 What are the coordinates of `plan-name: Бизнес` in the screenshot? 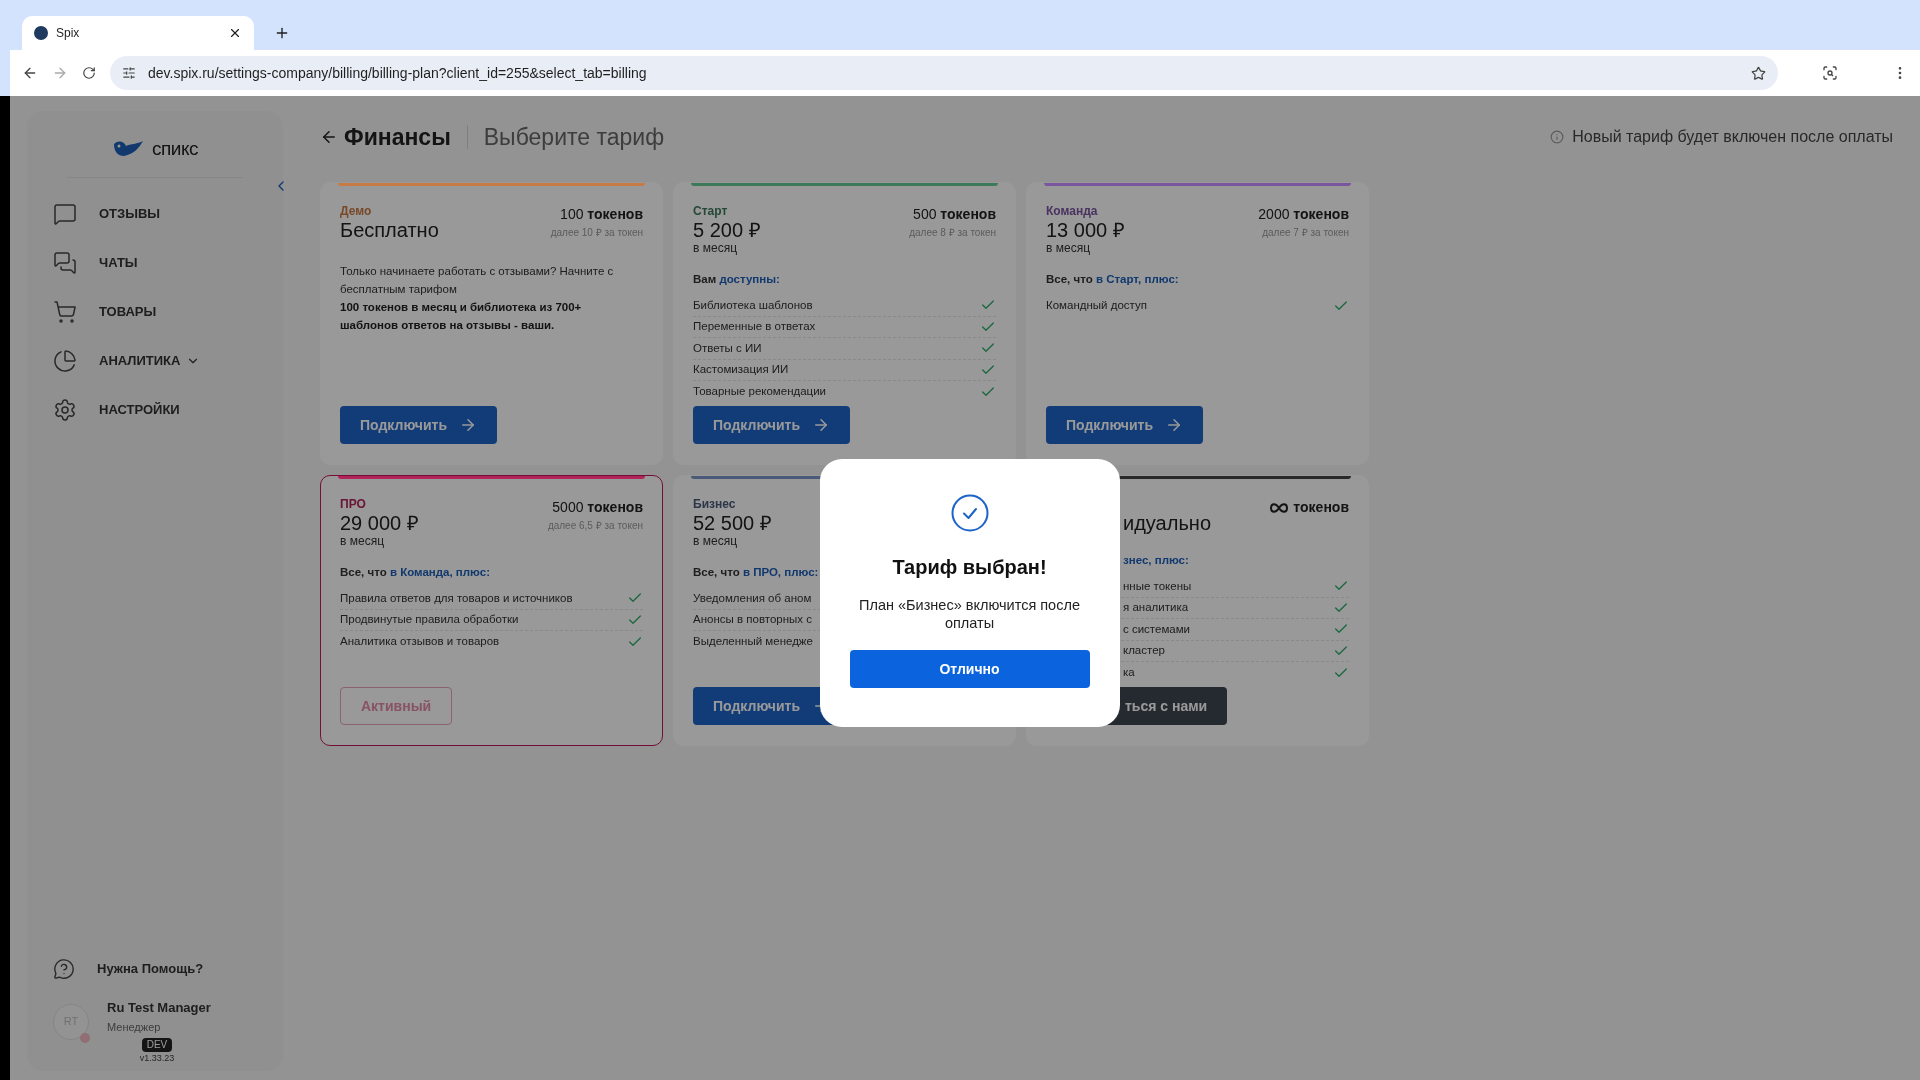 It's located at (715, 504).